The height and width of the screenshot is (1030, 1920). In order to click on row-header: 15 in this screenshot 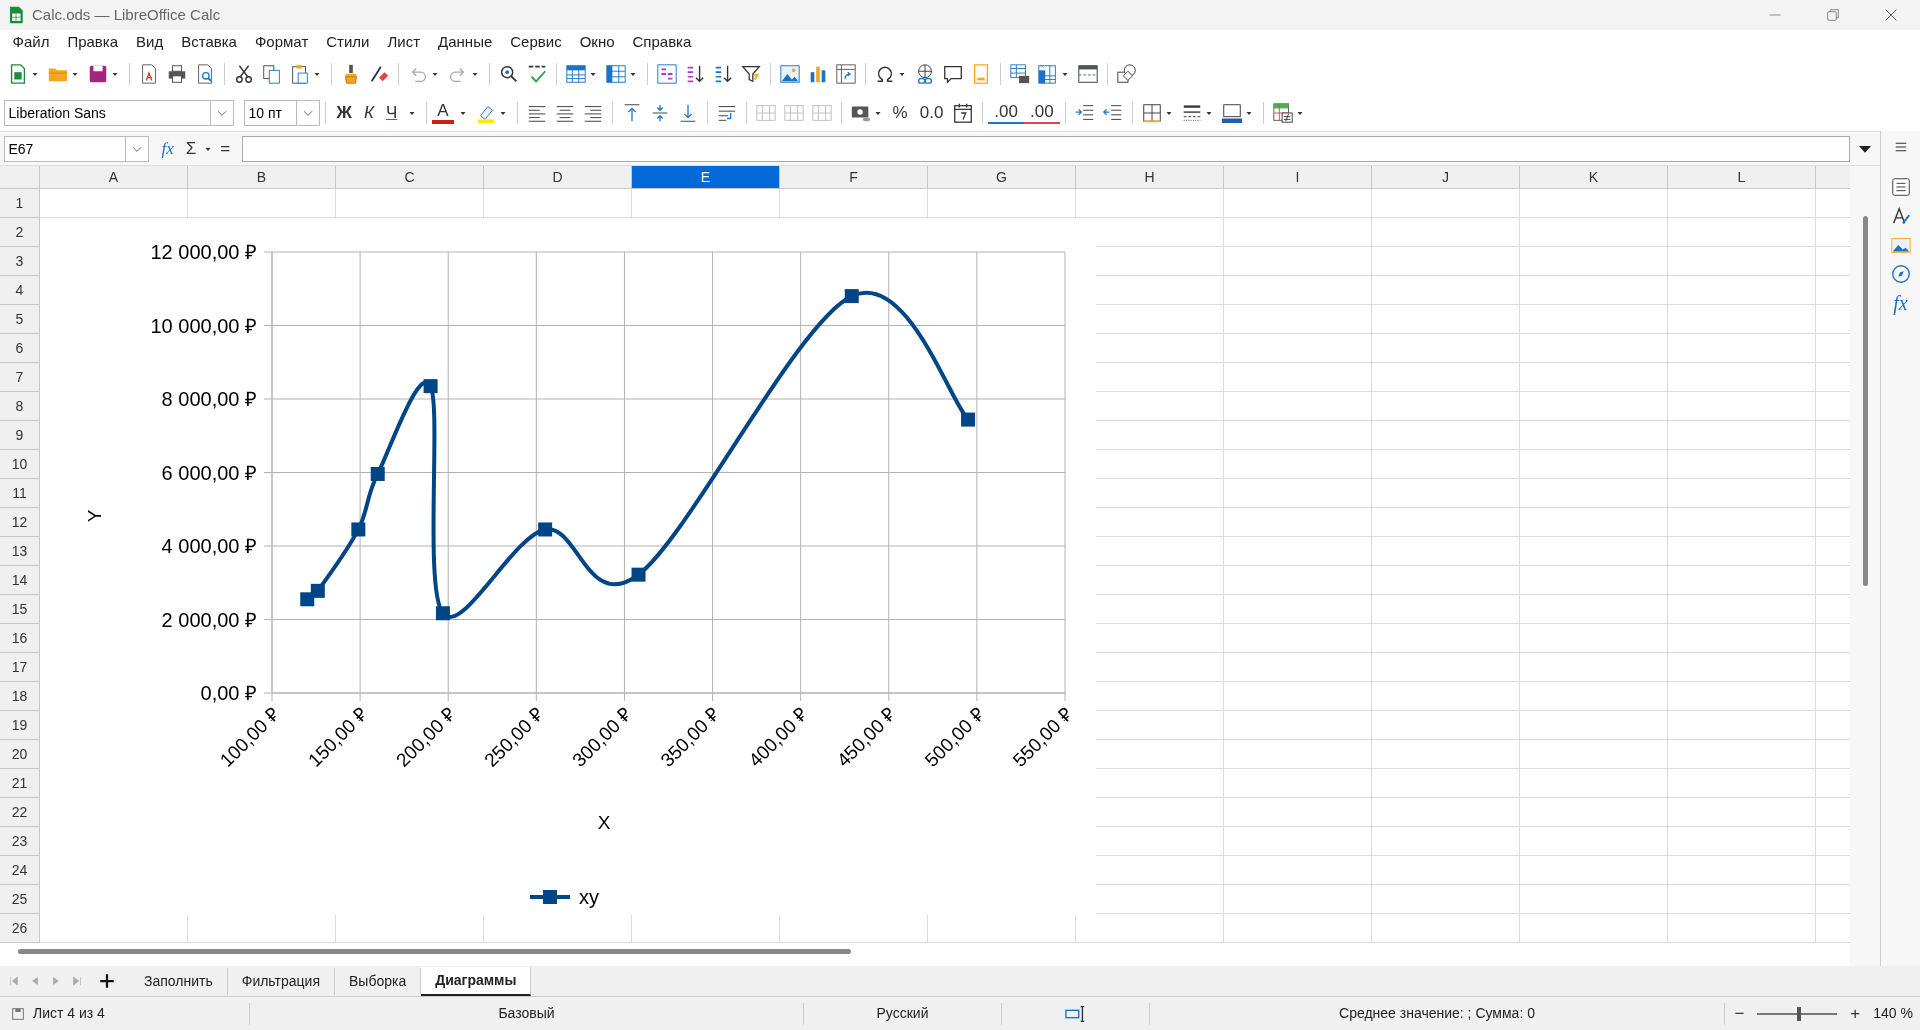, I will do `click(20, 609)`.